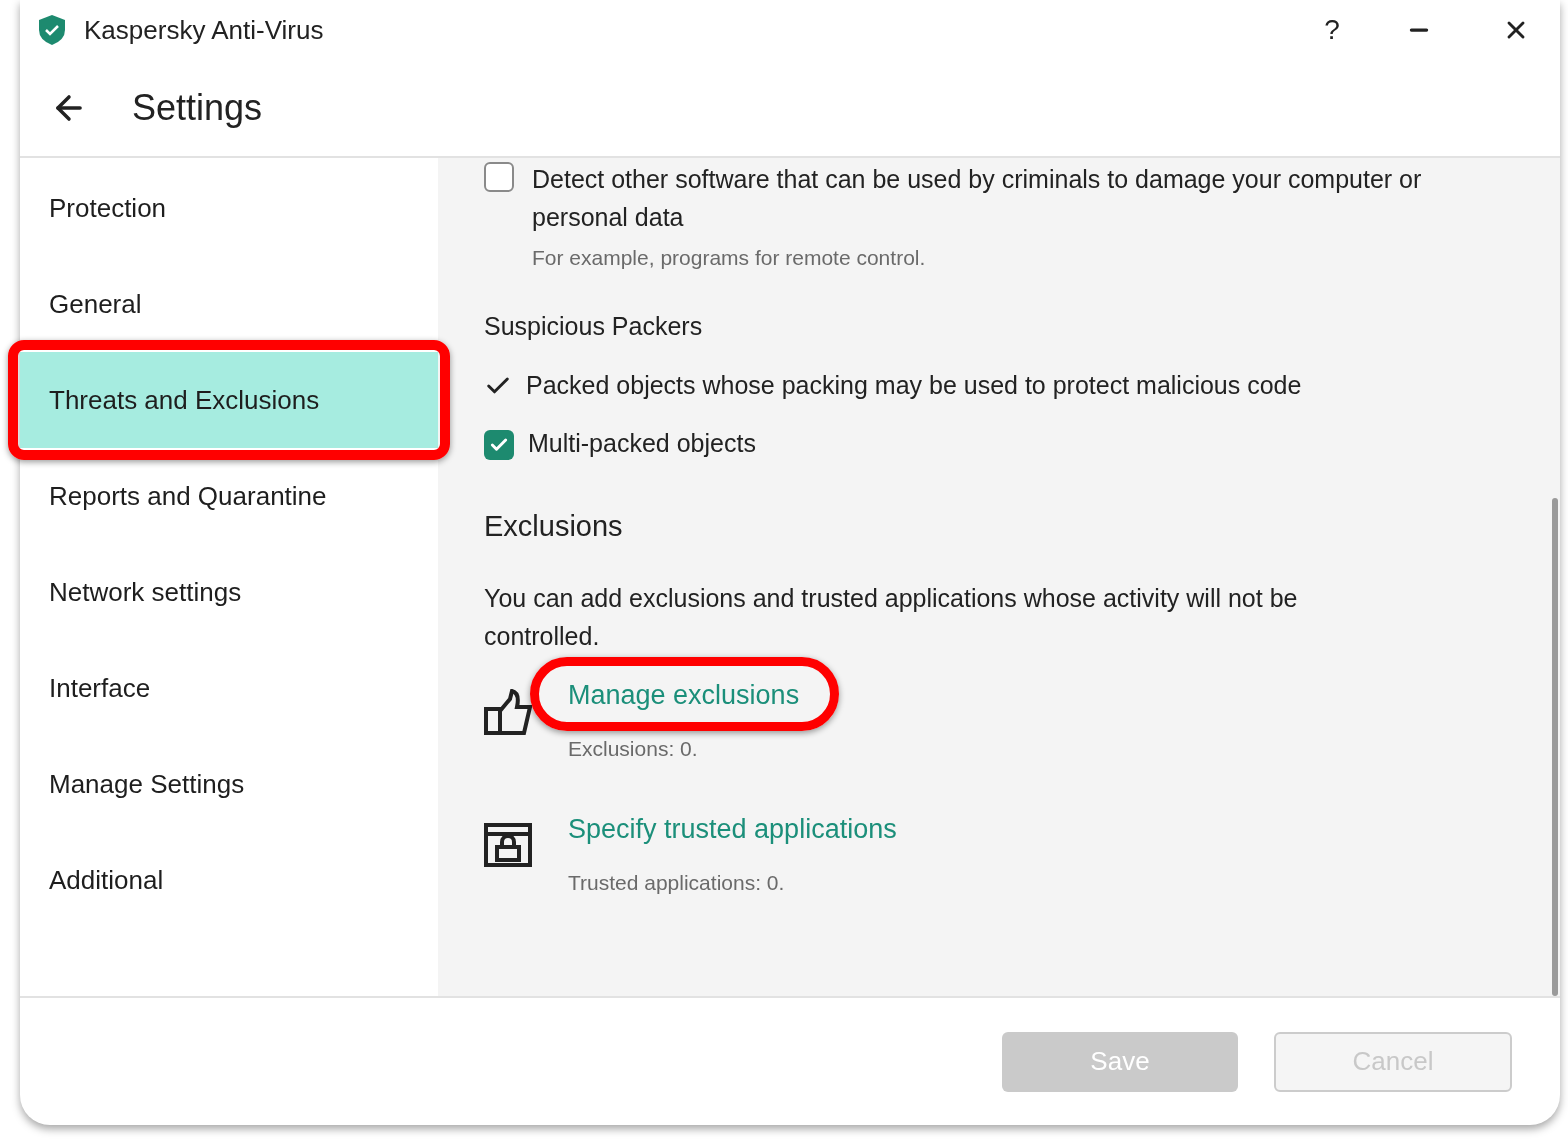  Describe the element at coordinates (729, 258) in the screenshot. I see `option-note: For example, programs for remote control.` at that location.